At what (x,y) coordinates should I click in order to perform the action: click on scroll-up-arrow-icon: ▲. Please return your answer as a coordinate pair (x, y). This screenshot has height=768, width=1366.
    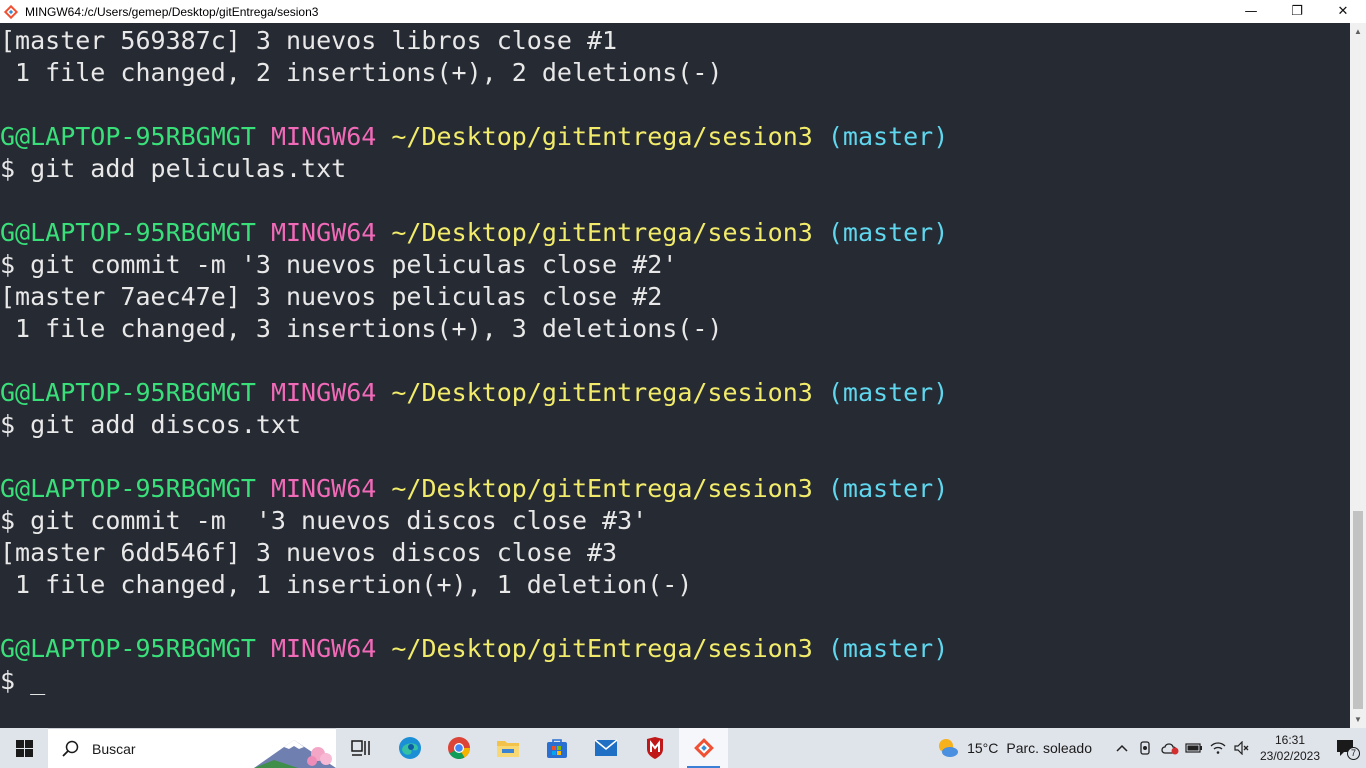
    Looking at the image, I should click on (1358, 31).